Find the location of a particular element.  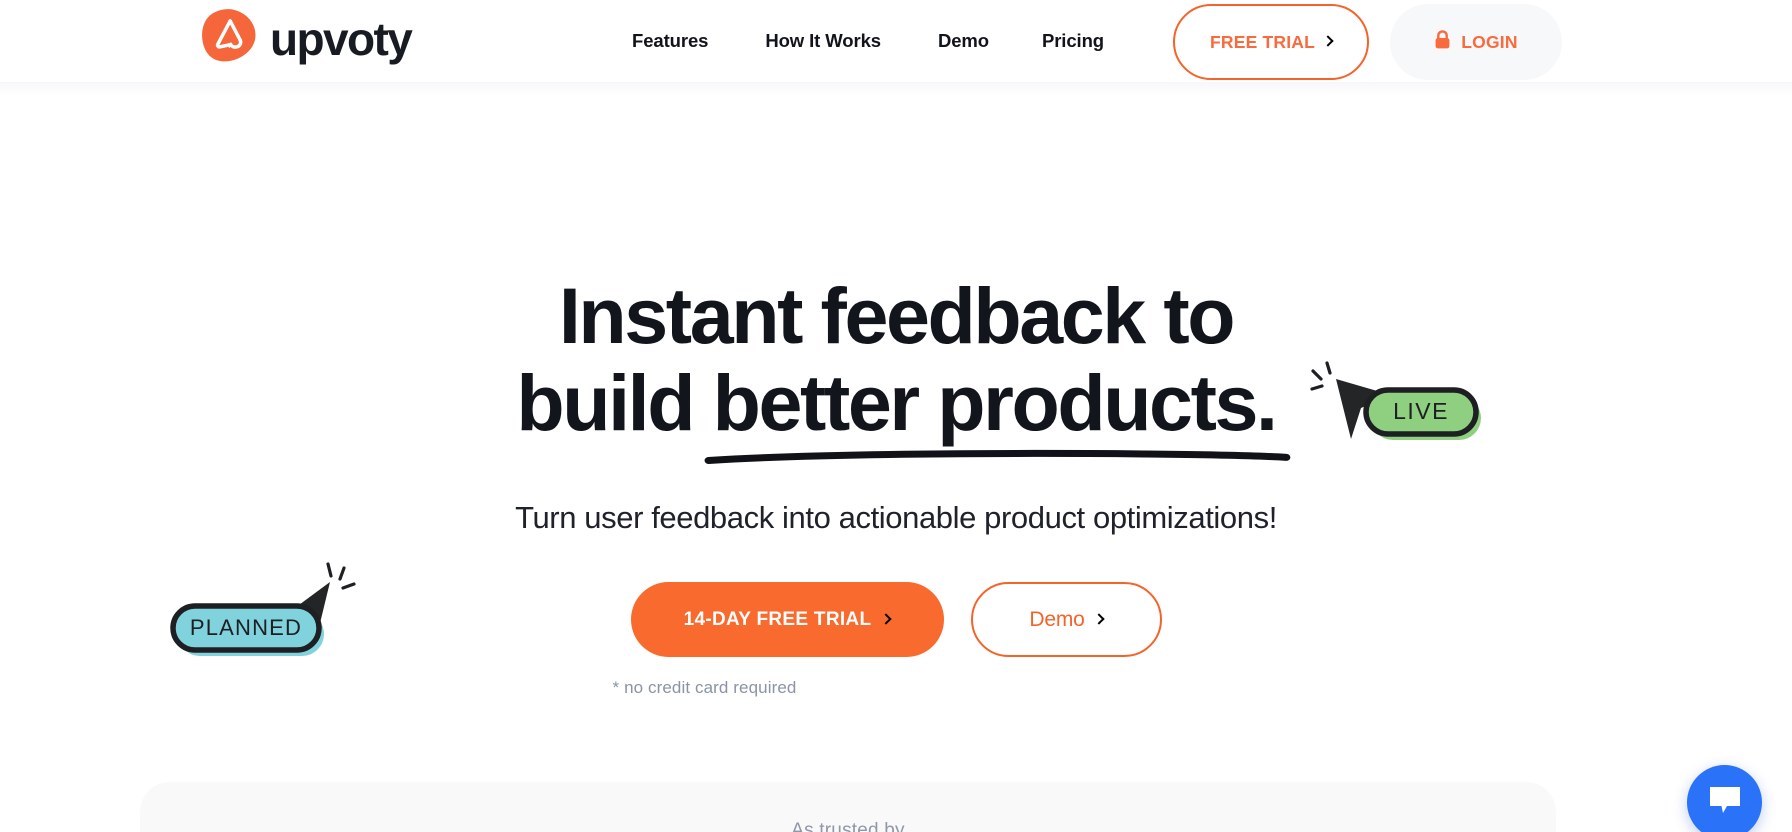

no-credit-card-note: * no credit card required is located at coordinates (704, 687).